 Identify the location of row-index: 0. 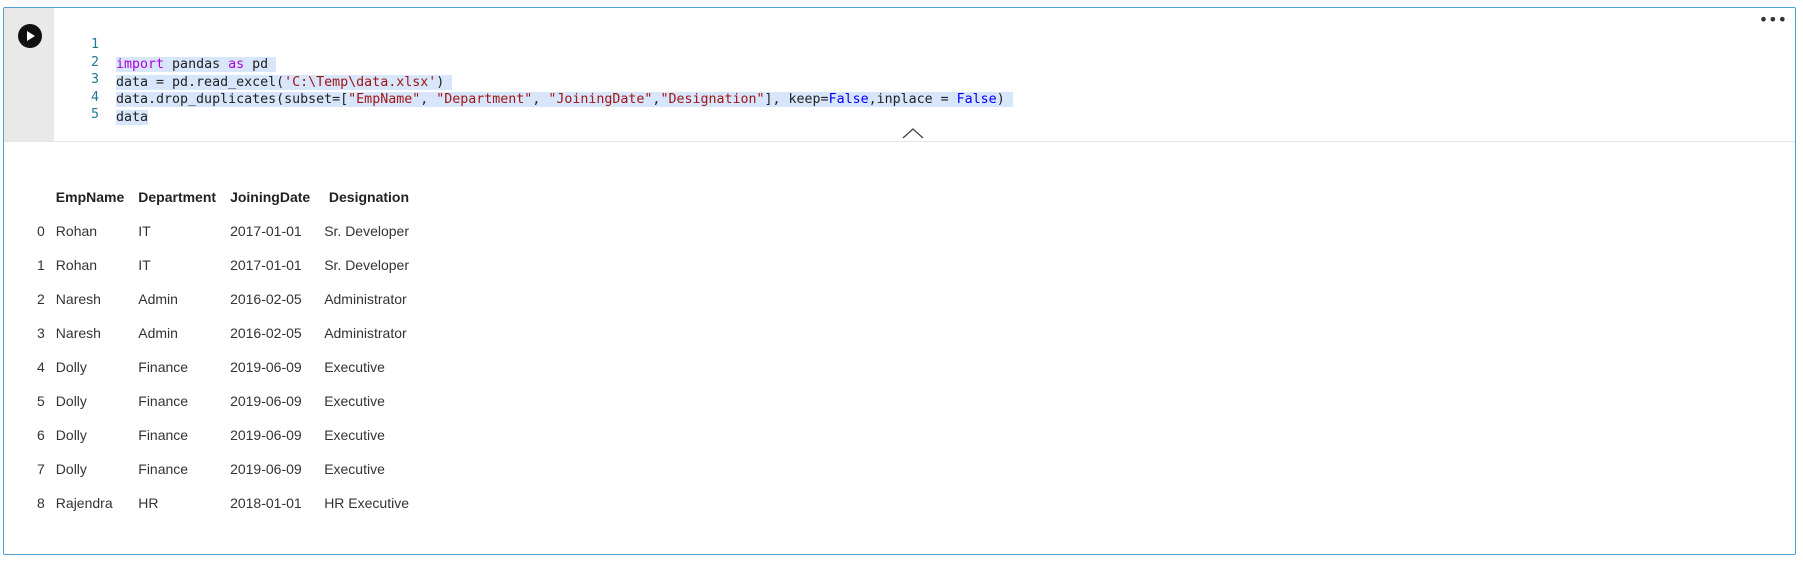
(41, 231).